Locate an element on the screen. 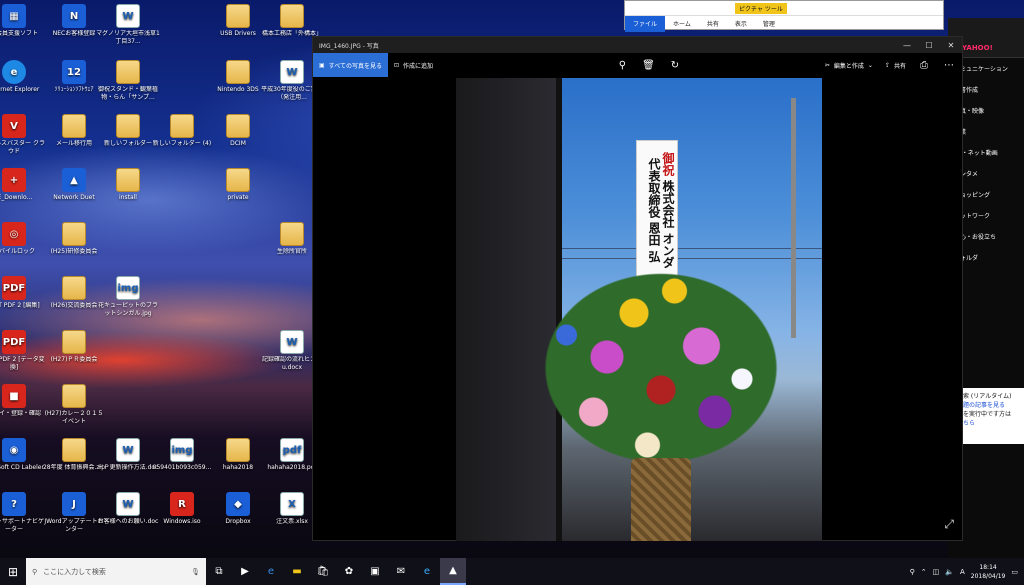  desktop-icon: ▦ 合会員支援ソフト is located at coordinates (23, 21).